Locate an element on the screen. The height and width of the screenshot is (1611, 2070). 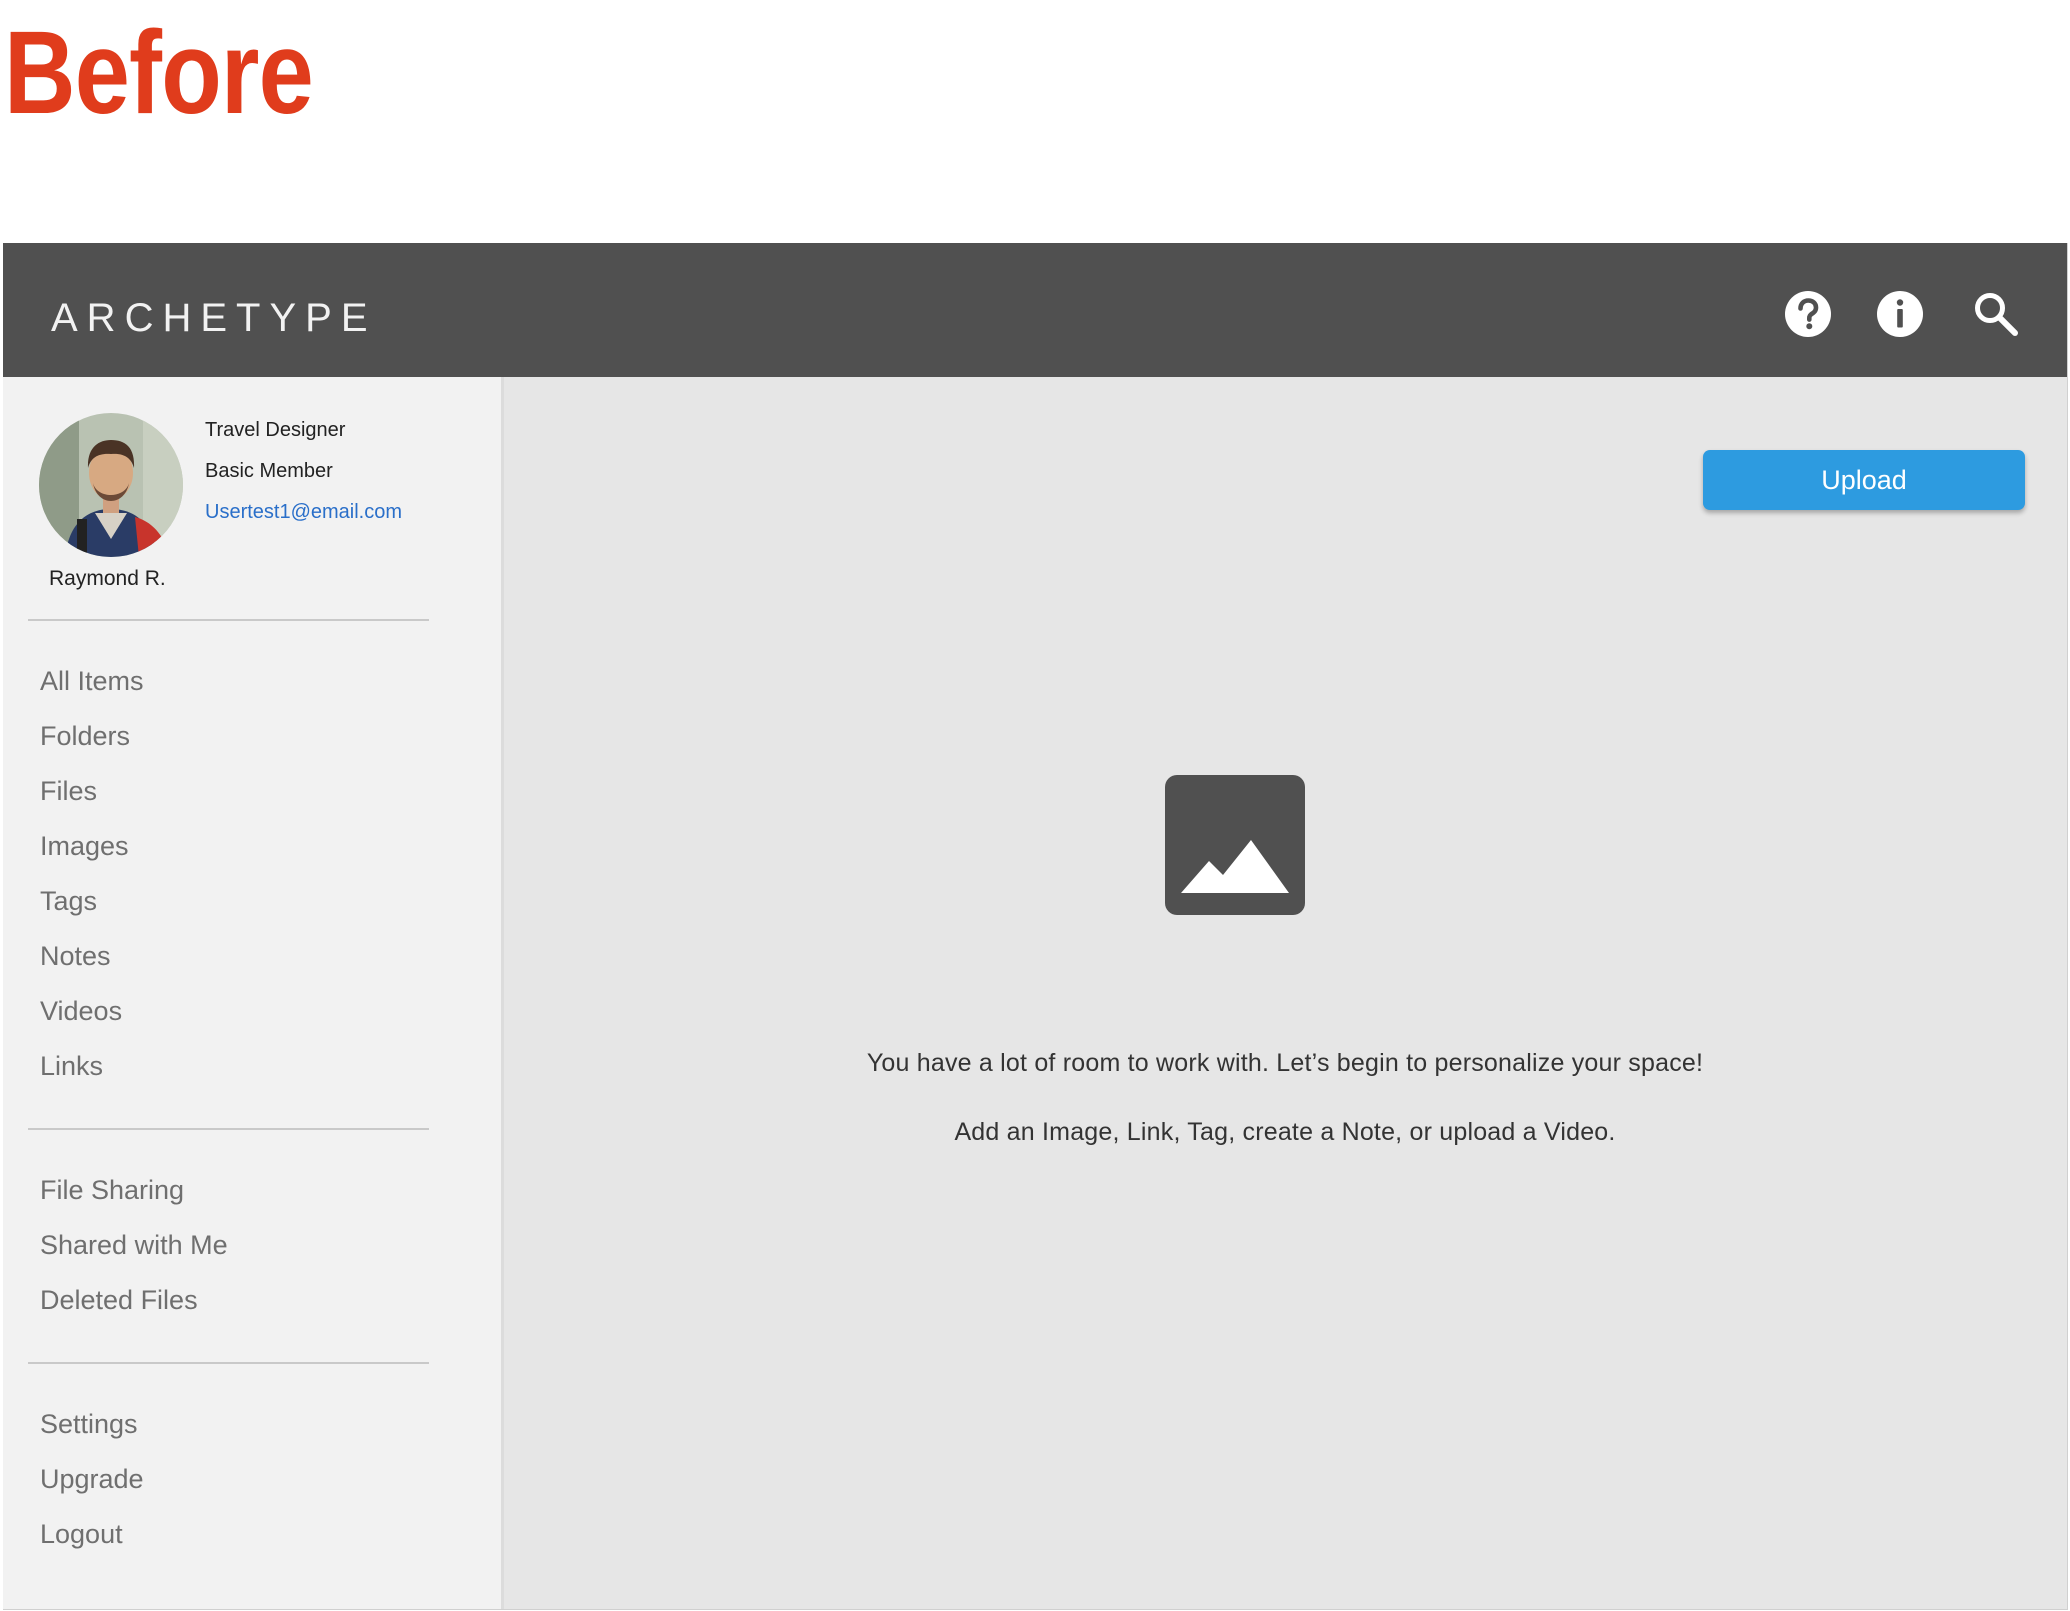
sidebar-item-images: Images is located at coordinates (84, 846).